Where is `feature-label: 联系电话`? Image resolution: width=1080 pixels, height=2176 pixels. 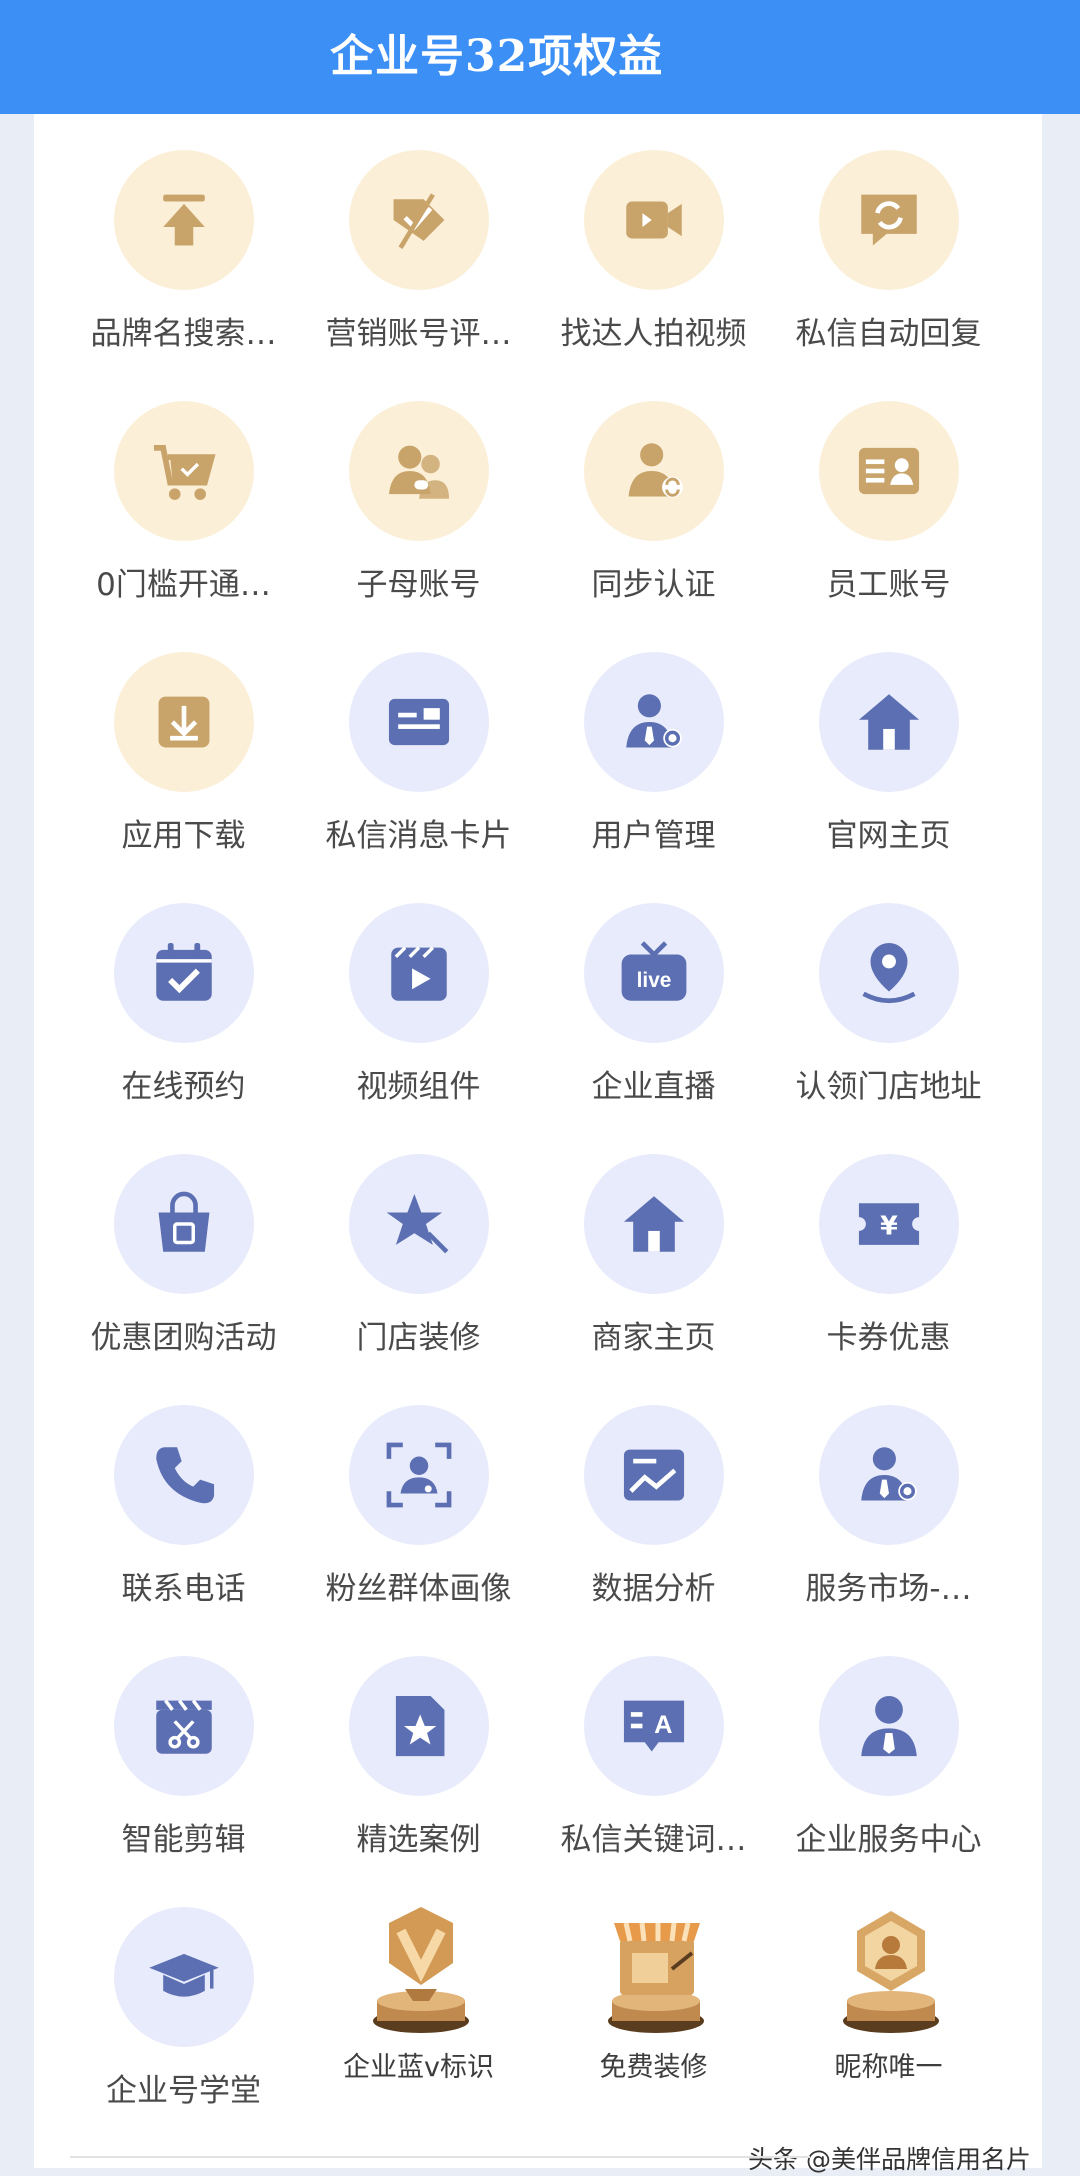
feature-label: 联系电话 is located at coordinates (183, 1589).